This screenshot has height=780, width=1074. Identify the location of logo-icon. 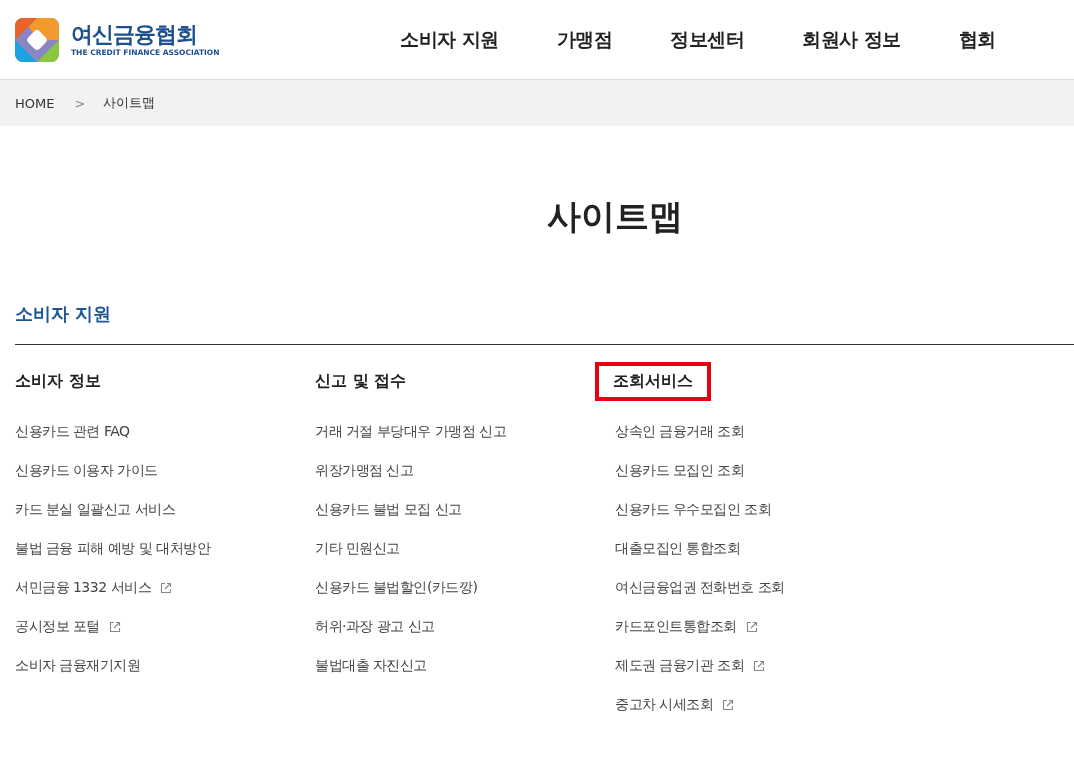
(37, 39).